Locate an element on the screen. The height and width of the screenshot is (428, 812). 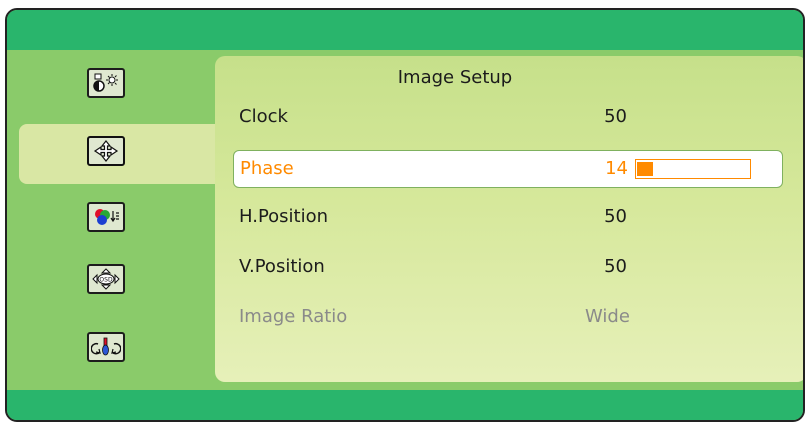
sidebar-item-brightness is located at coordinates (106, 83).